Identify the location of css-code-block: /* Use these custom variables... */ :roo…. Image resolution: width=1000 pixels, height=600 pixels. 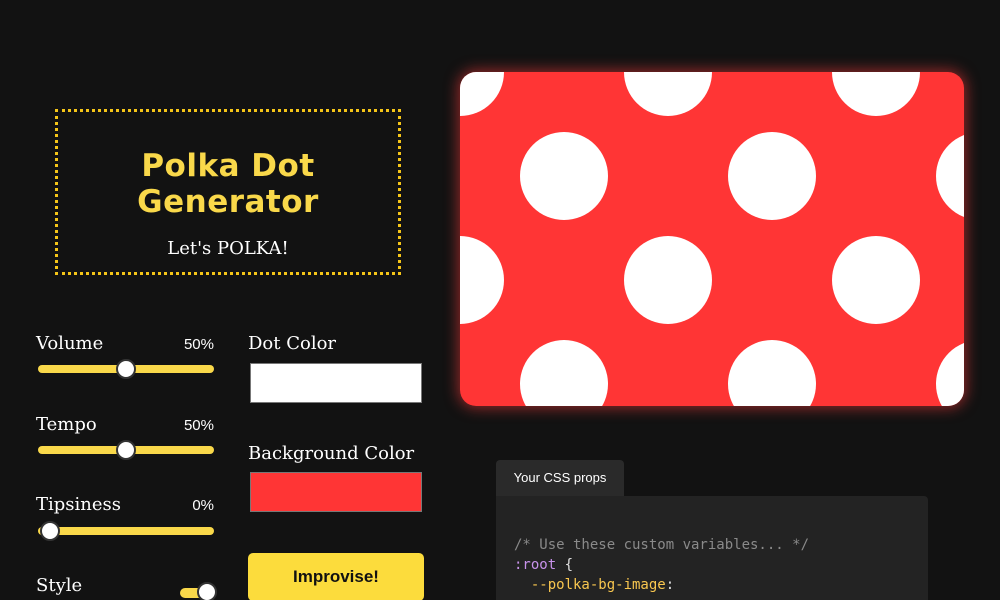
(661, 565).